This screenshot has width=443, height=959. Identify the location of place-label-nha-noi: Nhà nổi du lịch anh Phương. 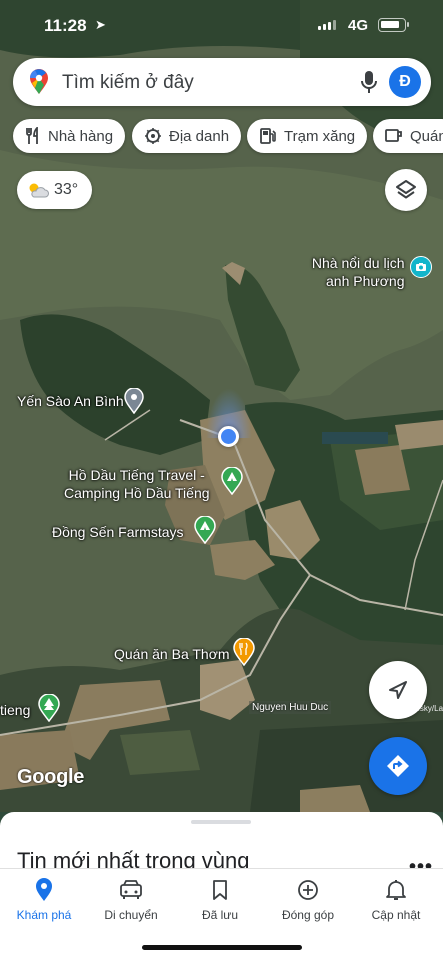
(357, 272).